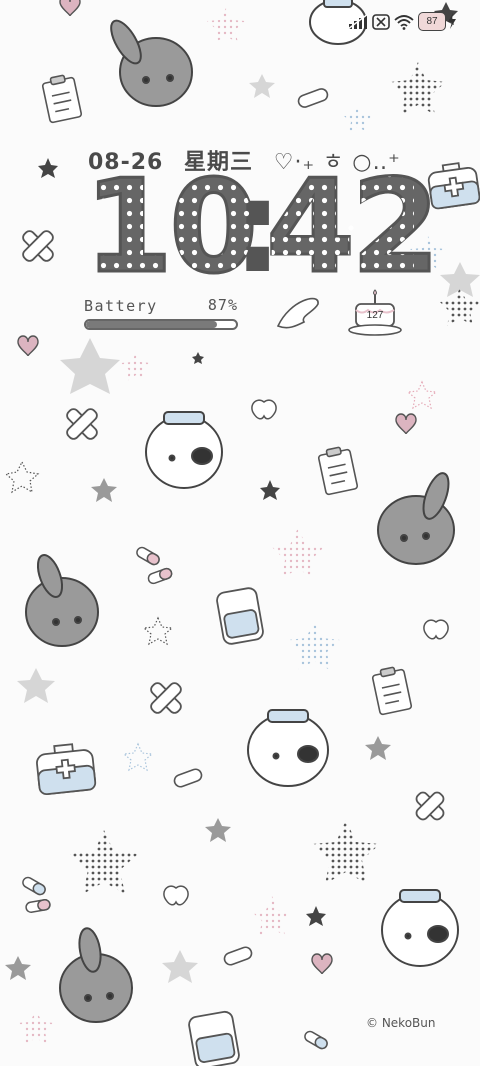  Describe the element at coordinates (352, 227) in the screenshot. I see `clock-minute: 42` at that location.